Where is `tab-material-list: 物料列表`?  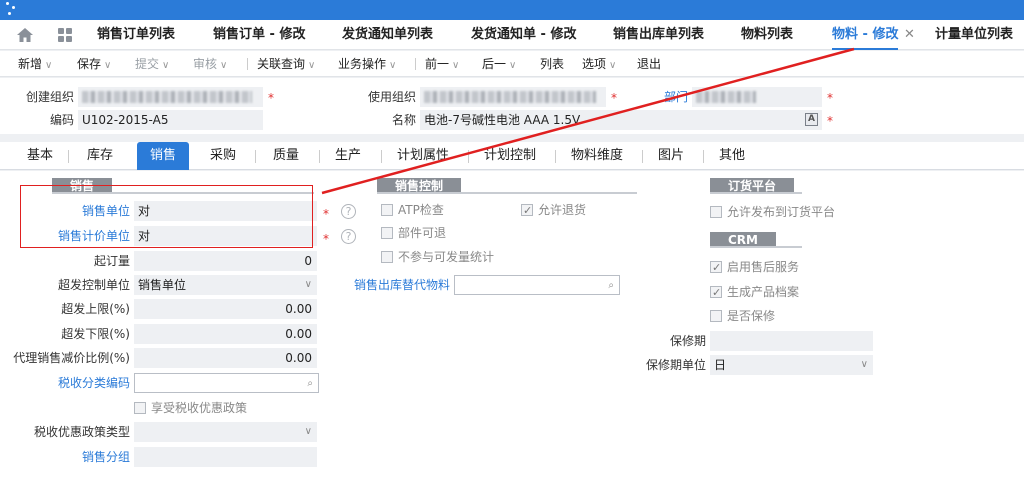 tab-material-list: 物料列表 is located at coordinates (767, 35).